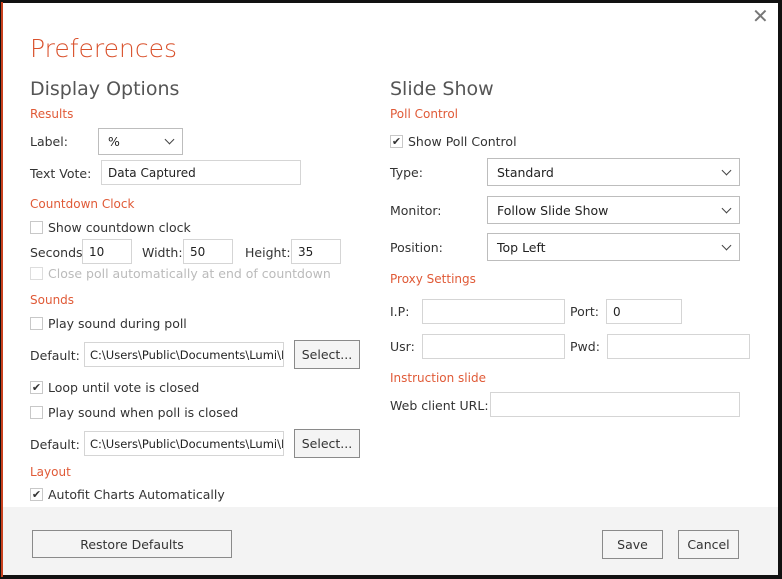 The height and width of the screenshot is (579, 782). I want to click on proxy-settings-section: Proxy Settings, so click(433, 279).